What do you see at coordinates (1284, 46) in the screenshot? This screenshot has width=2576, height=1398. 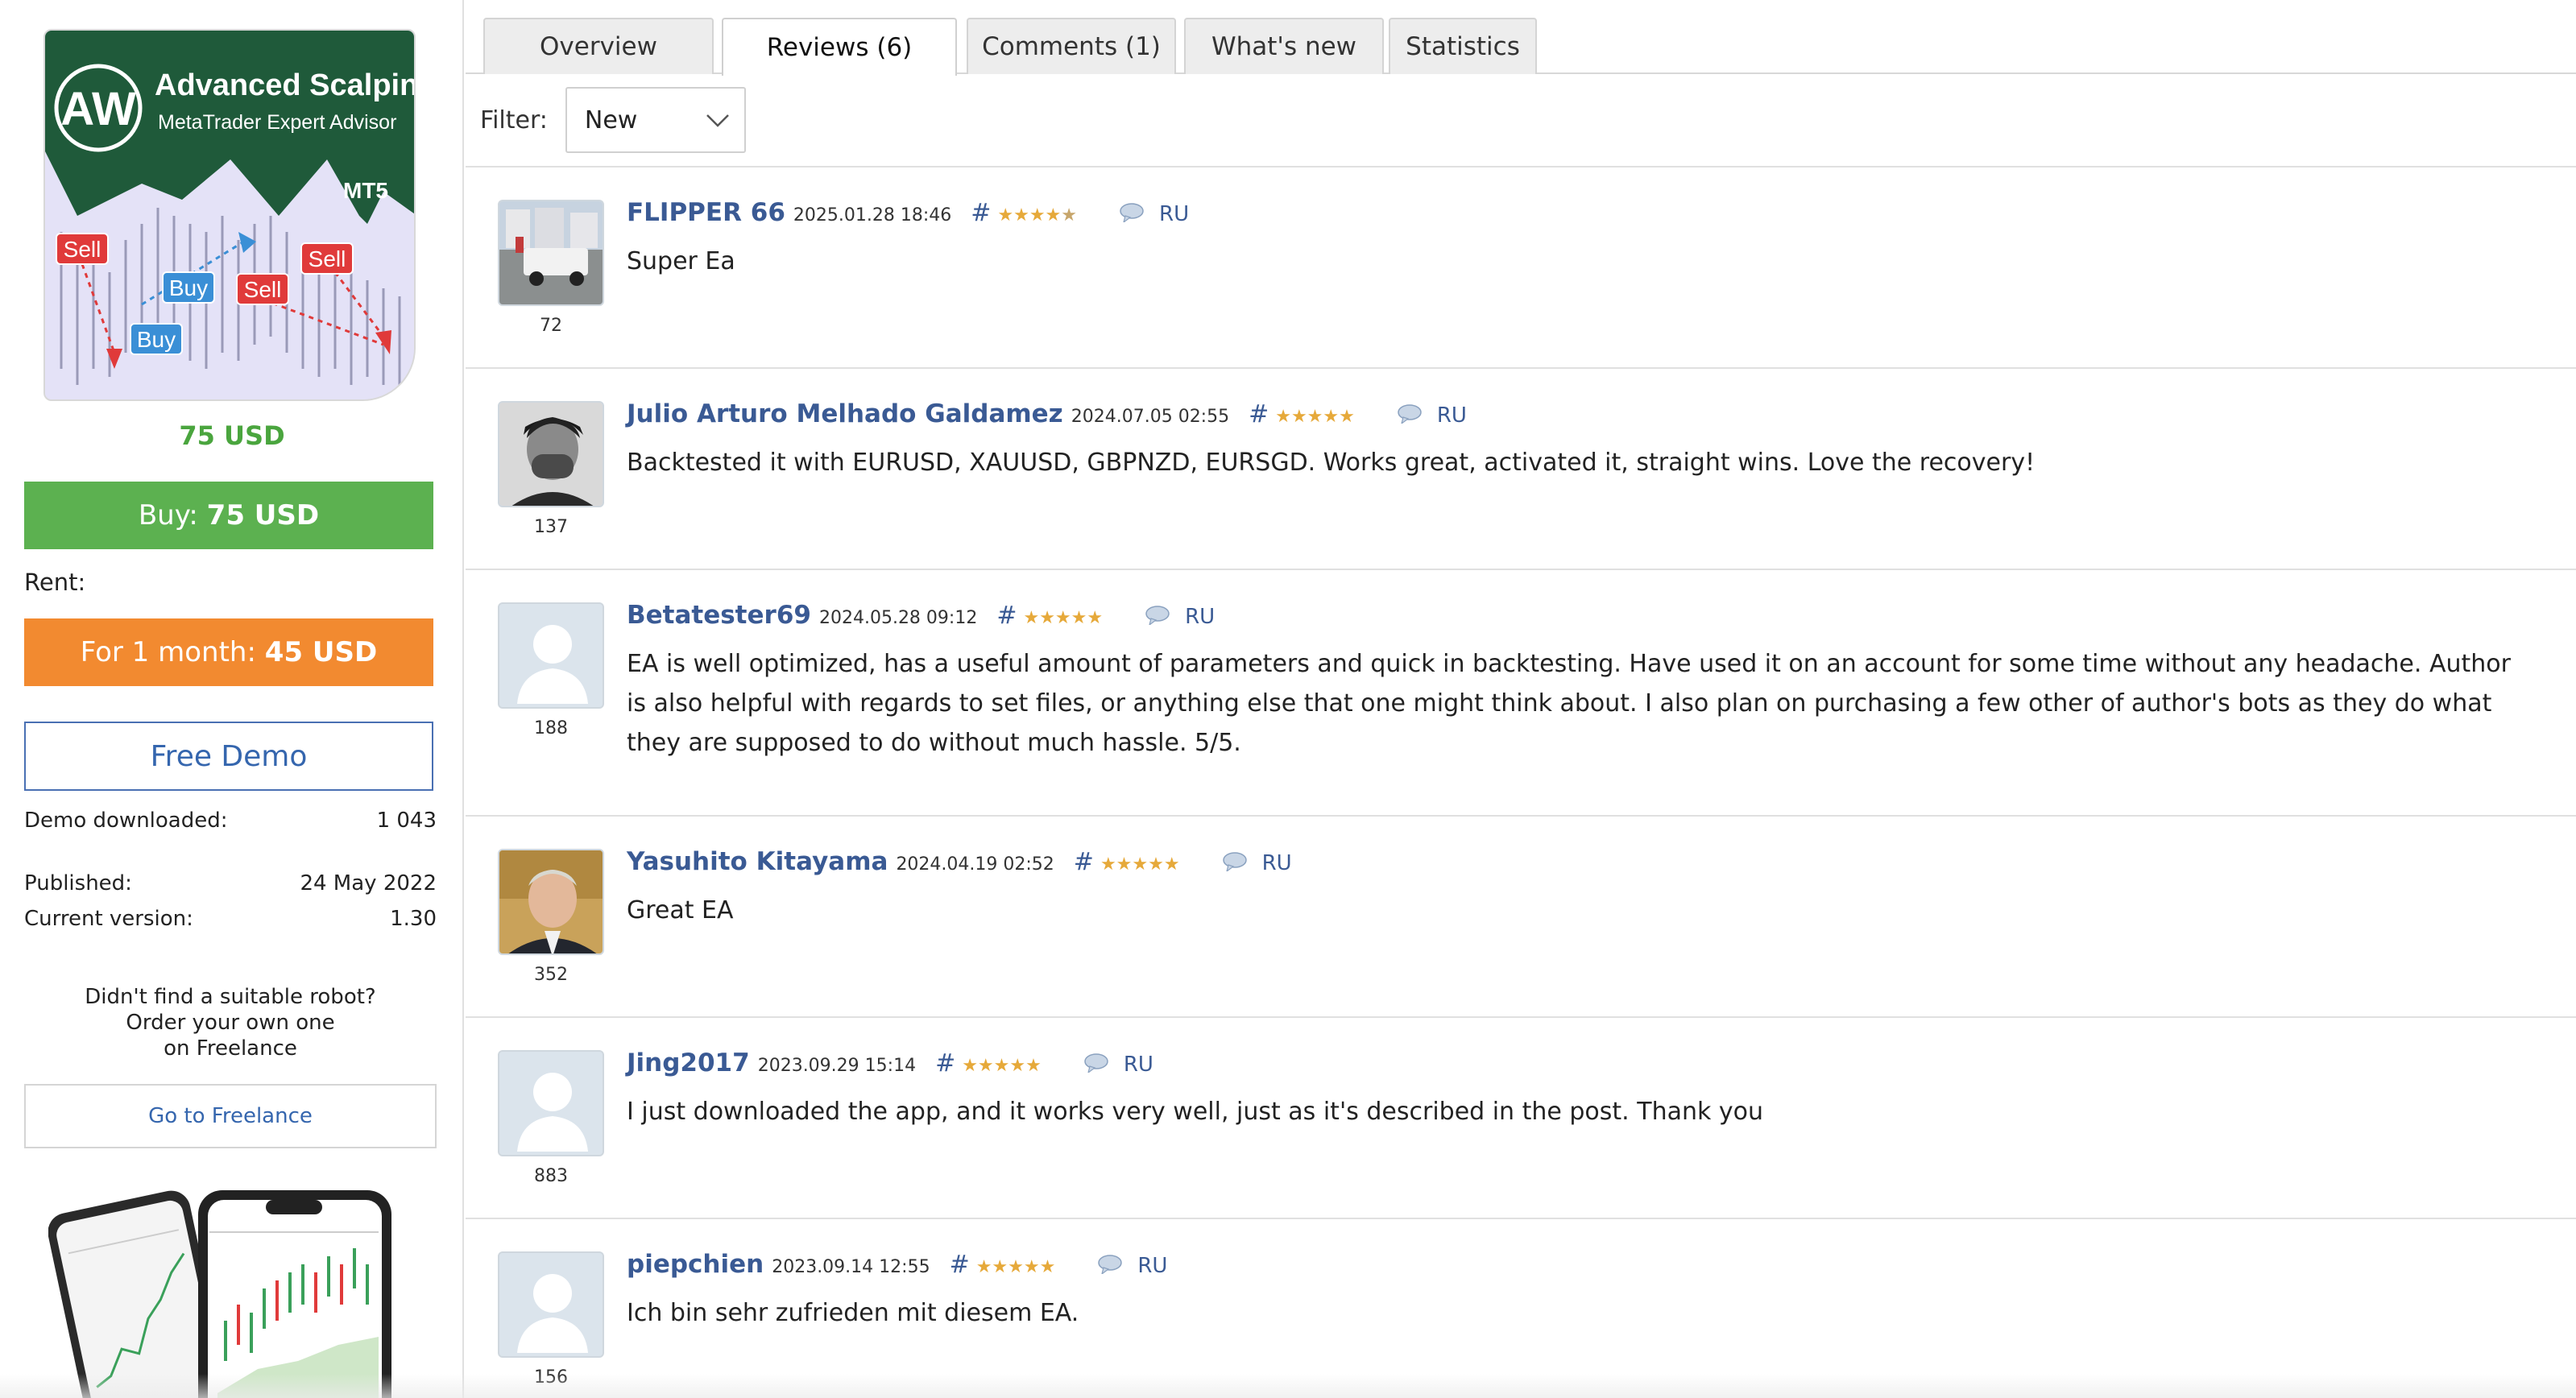 I see `tab-whats-new: What's new` at bounding box center [1284, 46].